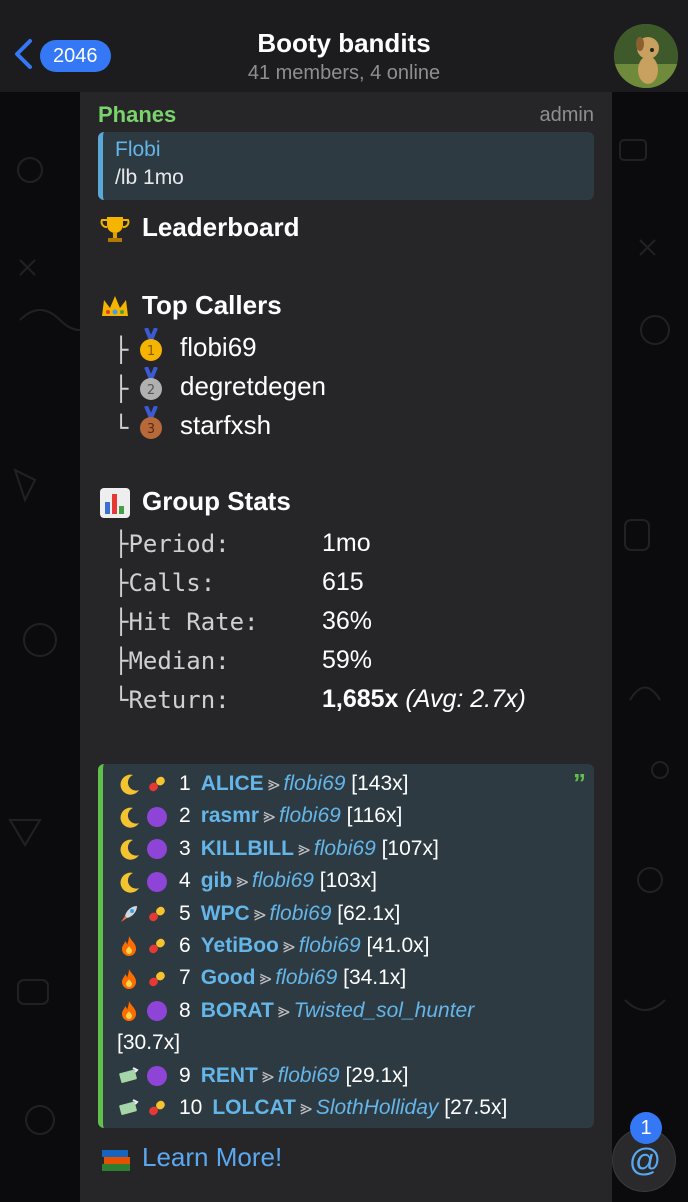 The height and width of the screenshot is (1202, 688). I want to click on return-value: 1,685x, so click(360, 699).